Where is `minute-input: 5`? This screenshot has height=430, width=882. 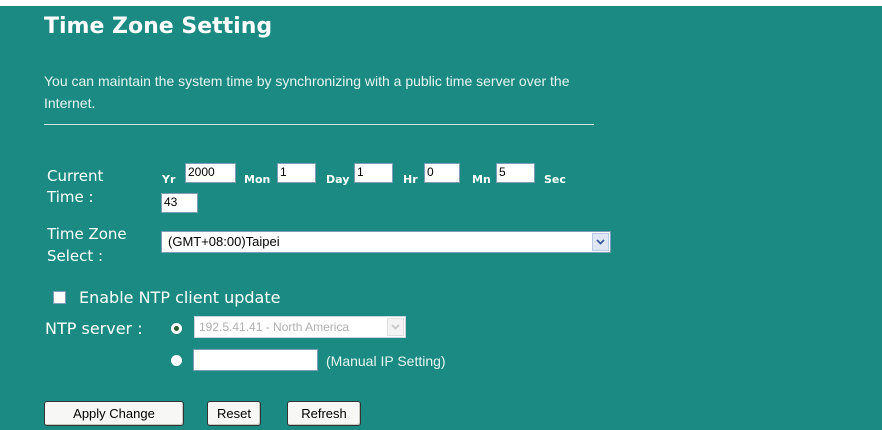
minute-input: 5 is located at coordinates (515, 173).